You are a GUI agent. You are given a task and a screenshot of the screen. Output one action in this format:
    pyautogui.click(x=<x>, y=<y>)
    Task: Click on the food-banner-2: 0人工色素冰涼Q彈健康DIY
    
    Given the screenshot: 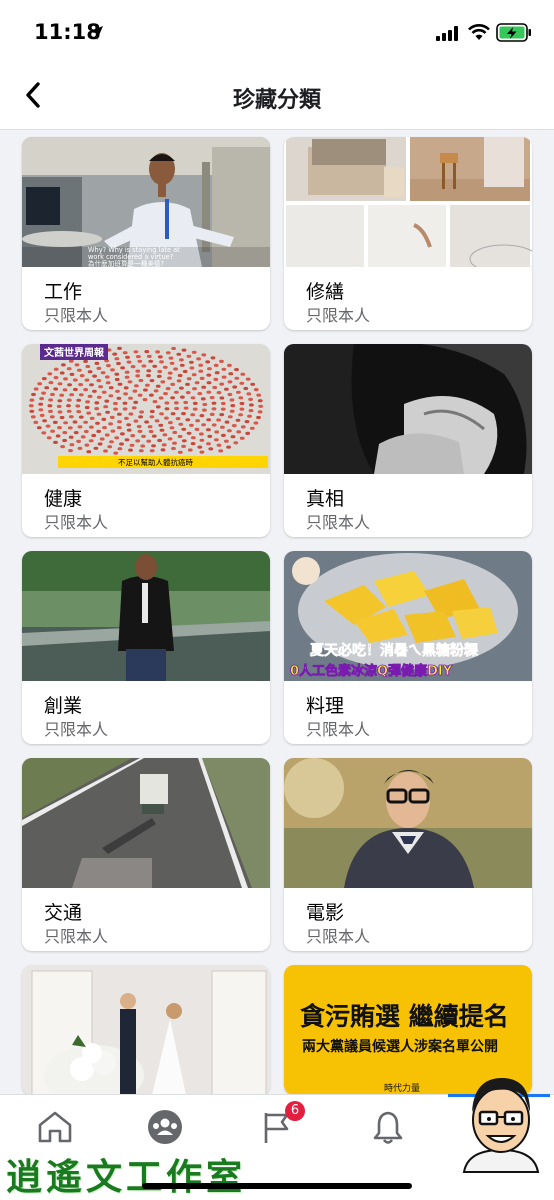 What is the action you would take?
    pyautogui.click(x=371, y=671)
    